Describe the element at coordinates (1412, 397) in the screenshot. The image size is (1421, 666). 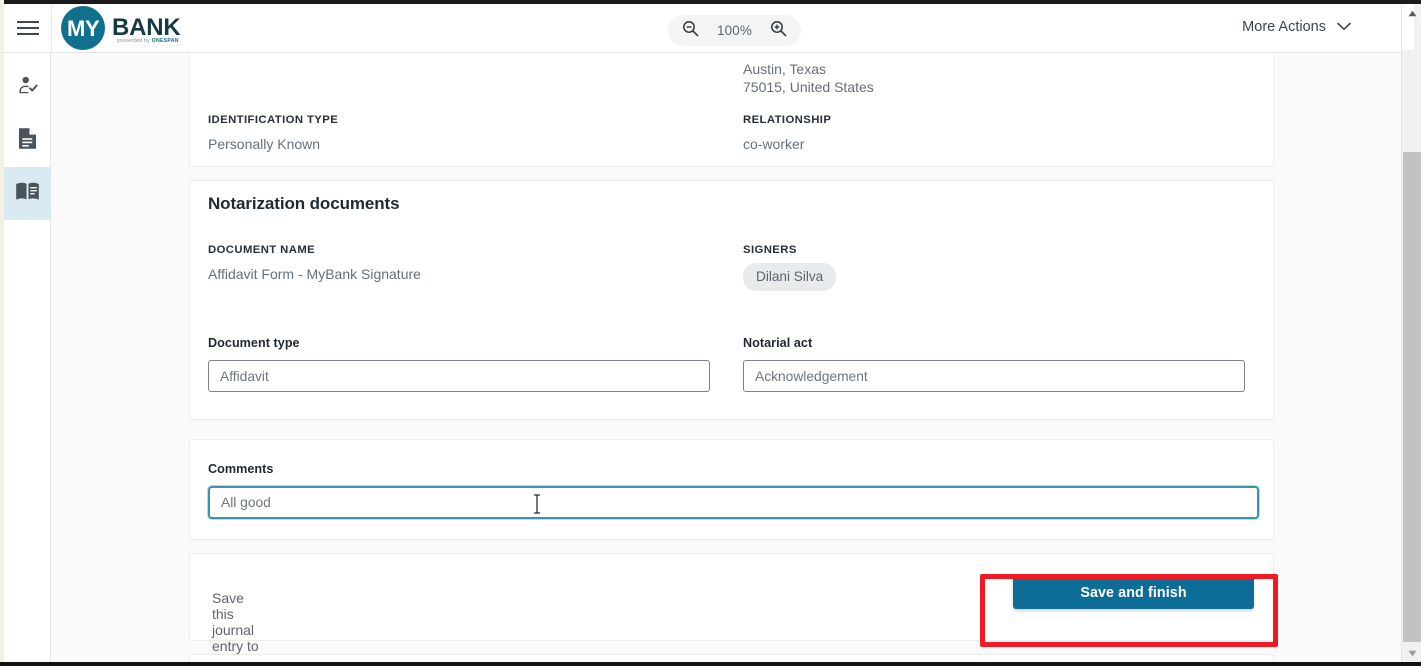
I see `scrollbar-thumb` at that location.